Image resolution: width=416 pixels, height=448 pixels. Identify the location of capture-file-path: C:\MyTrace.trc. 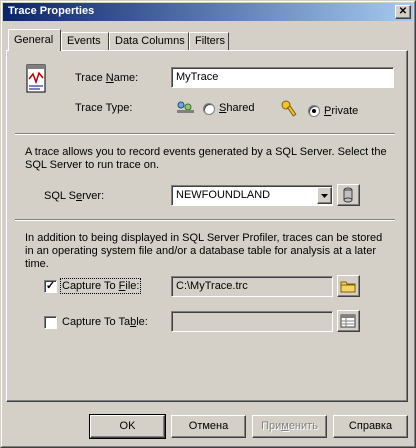
(212, 286).